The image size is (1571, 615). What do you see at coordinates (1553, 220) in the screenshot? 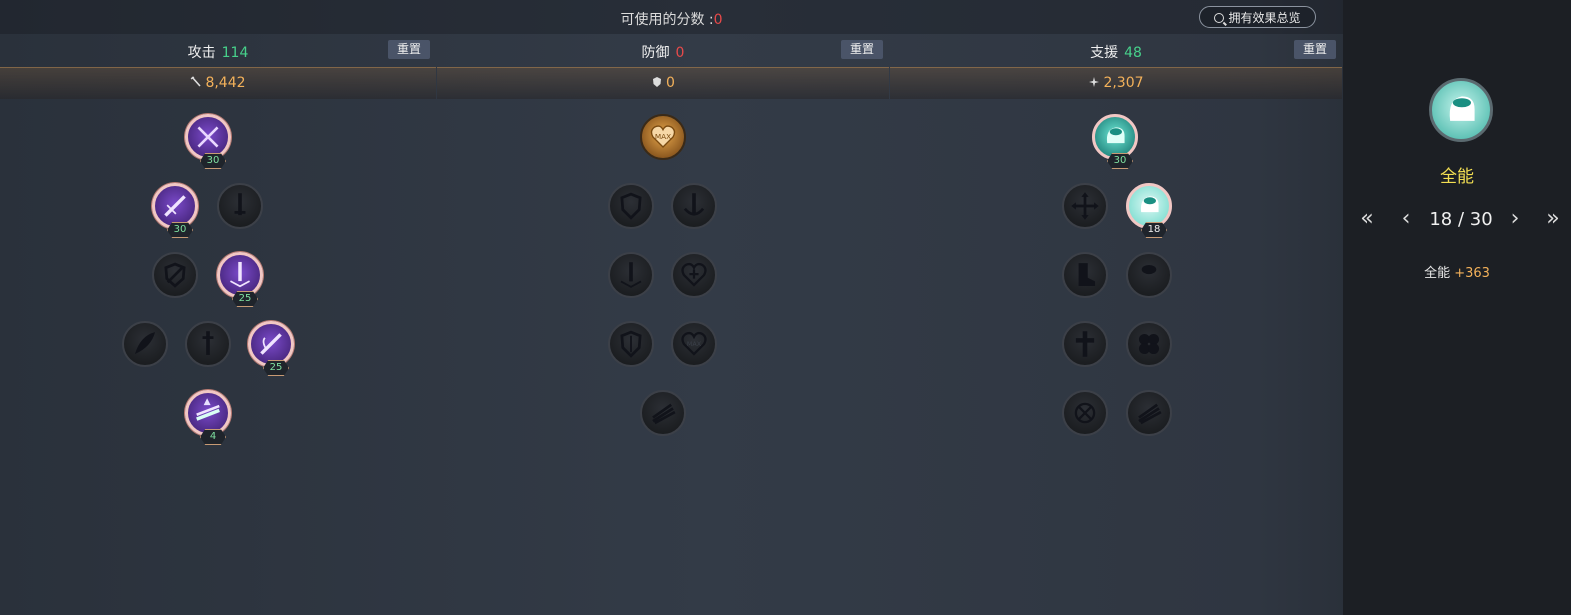
I see `last-page-button: »` at bounding box center [1553, 220].